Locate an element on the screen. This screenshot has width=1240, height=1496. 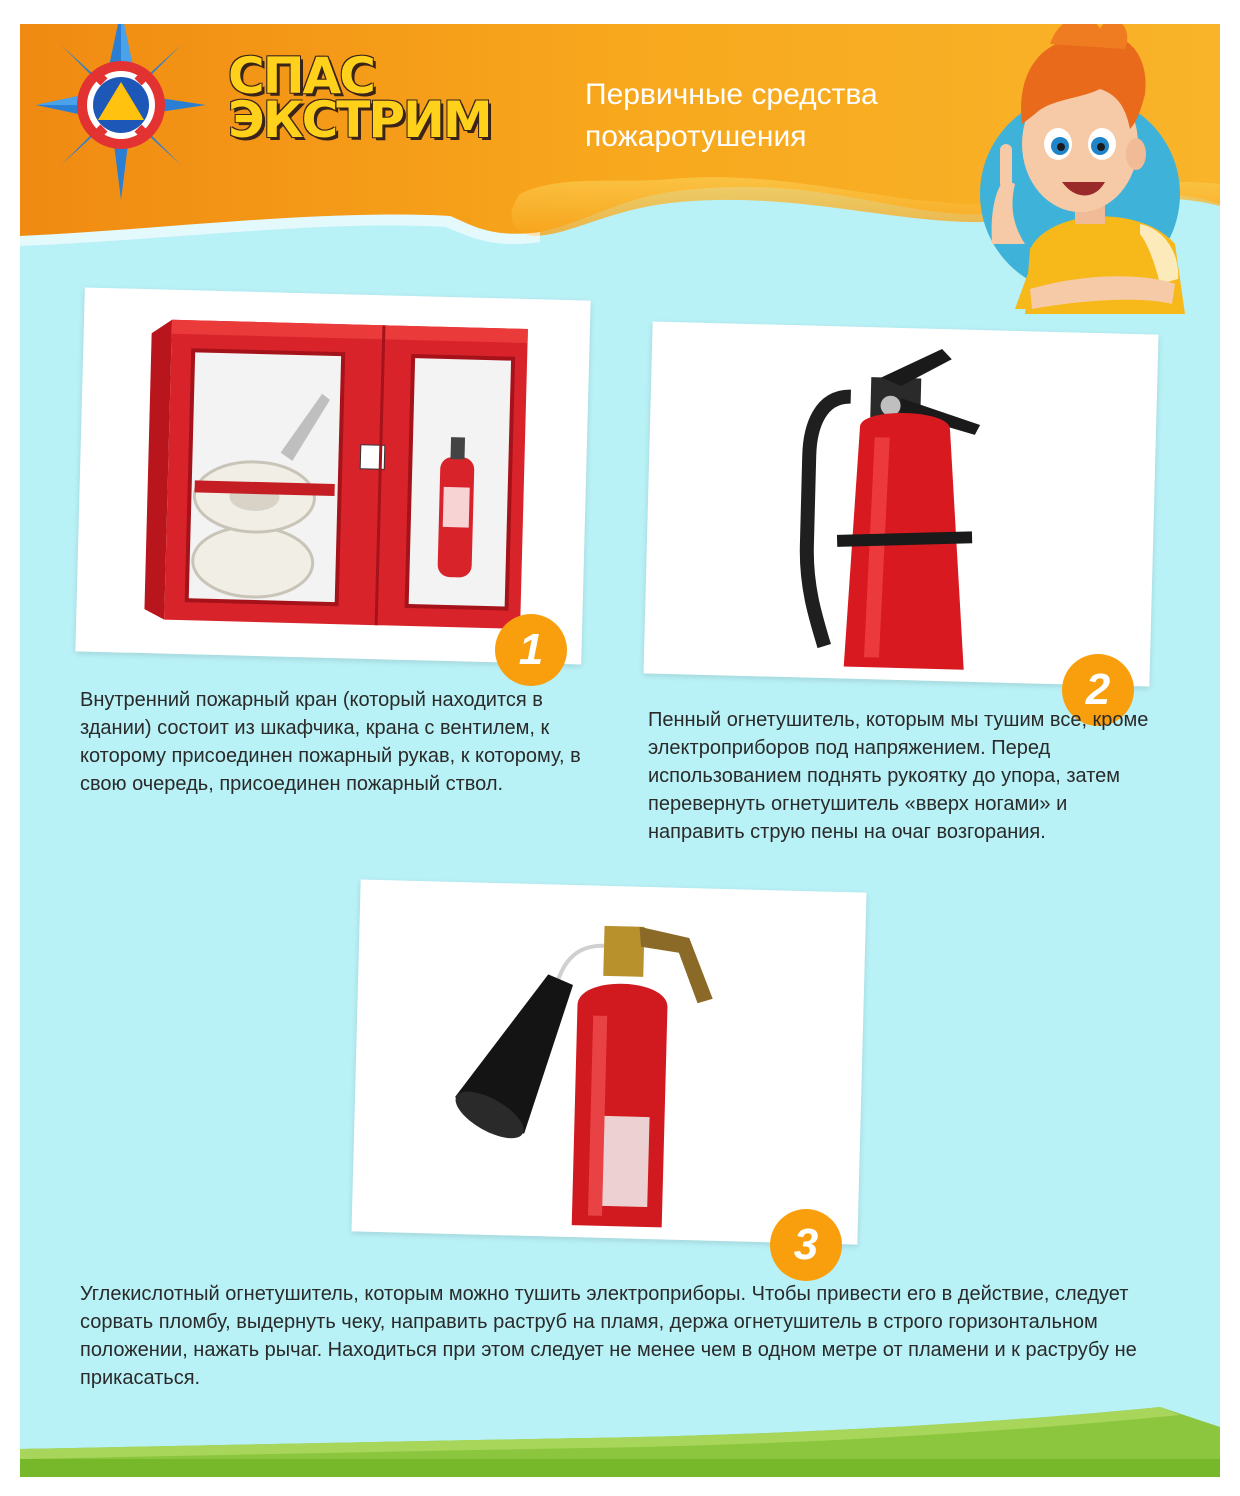
number-badge-1: 1 is located at coordinates (531, 650).